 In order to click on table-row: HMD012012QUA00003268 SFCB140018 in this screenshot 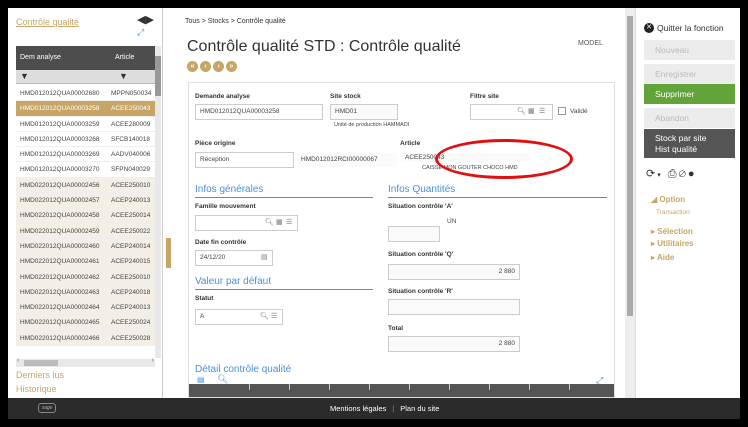, I will do `click(85, 140)`.